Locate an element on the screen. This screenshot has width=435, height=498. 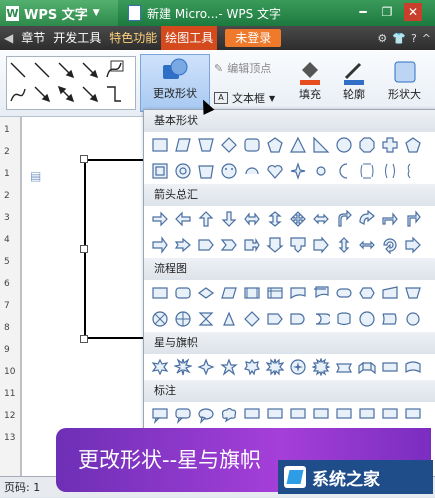
menu-item-special-features: 特色功能 is located at coordinates (133, 38).